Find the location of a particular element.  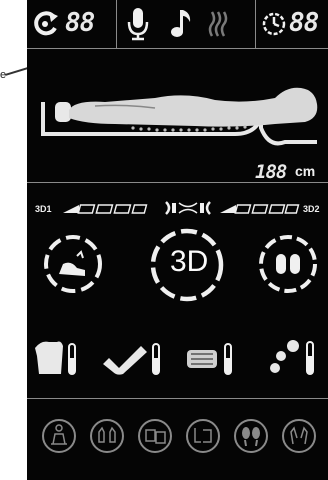

divider-top is located at coordinates (177, 48).